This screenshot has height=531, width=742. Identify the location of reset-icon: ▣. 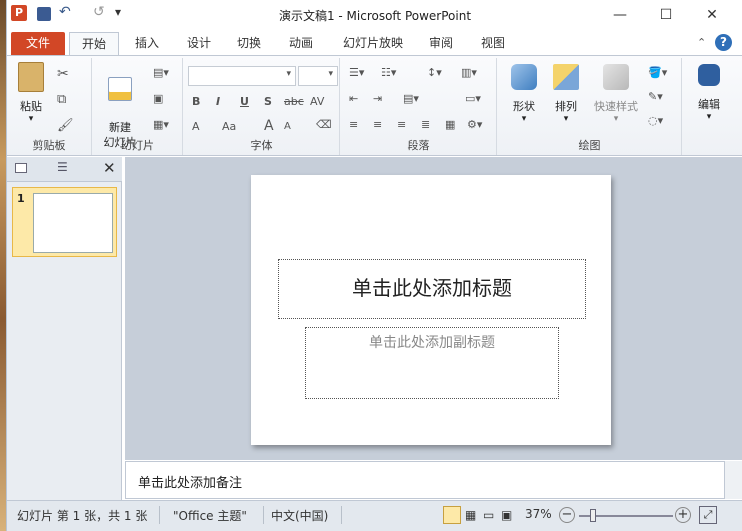
(158, 98).